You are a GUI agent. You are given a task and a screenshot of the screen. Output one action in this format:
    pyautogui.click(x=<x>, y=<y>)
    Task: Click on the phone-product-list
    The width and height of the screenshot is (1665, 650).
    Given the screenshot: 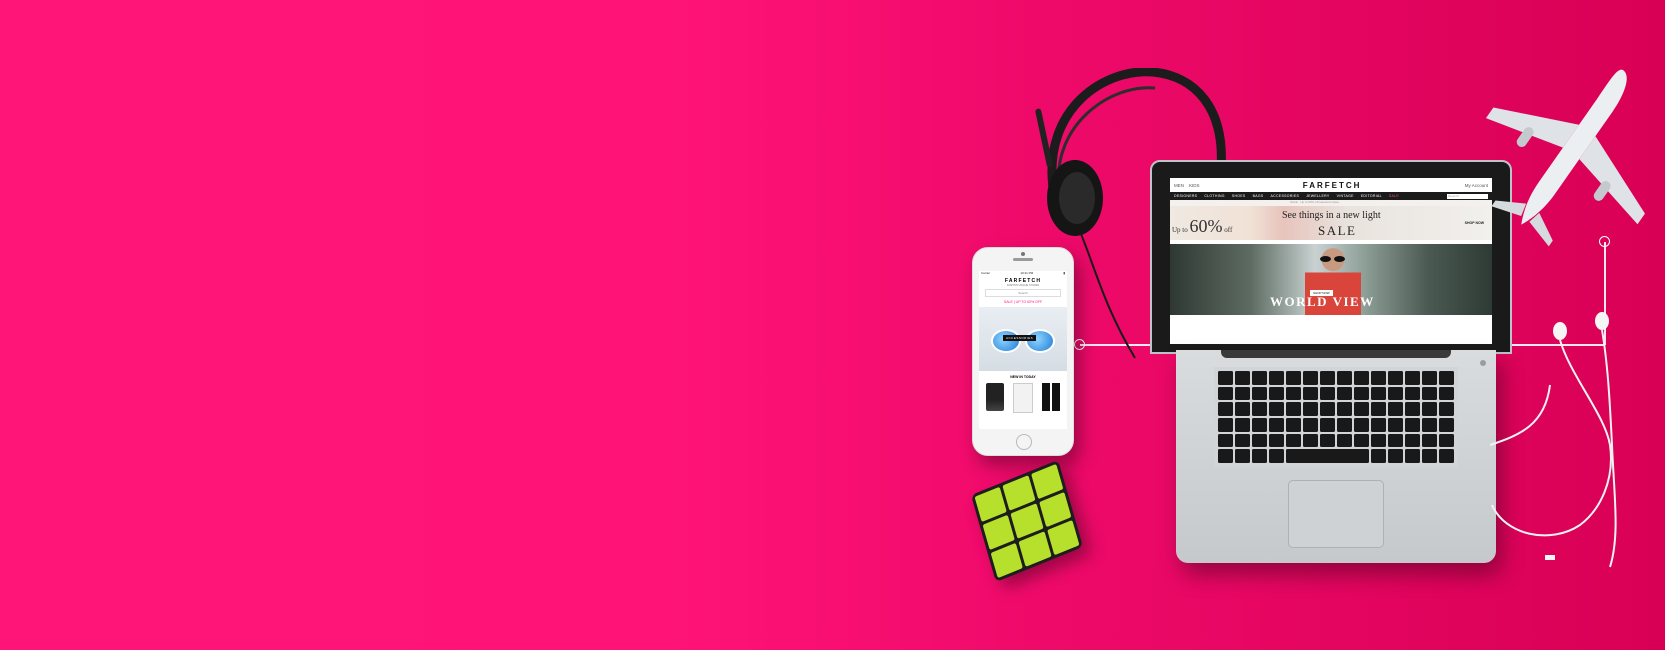 What is the action you would take?
    pyautogui.click(x=1023, y=398)
    